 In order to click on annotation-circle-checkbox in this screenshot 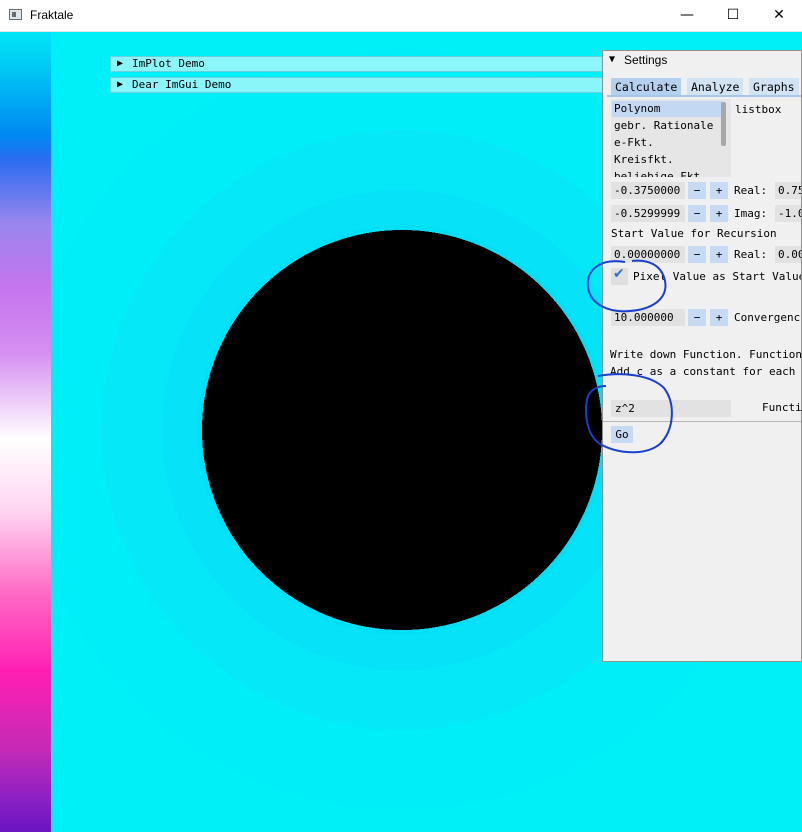, I will do `click(626, 286)`.